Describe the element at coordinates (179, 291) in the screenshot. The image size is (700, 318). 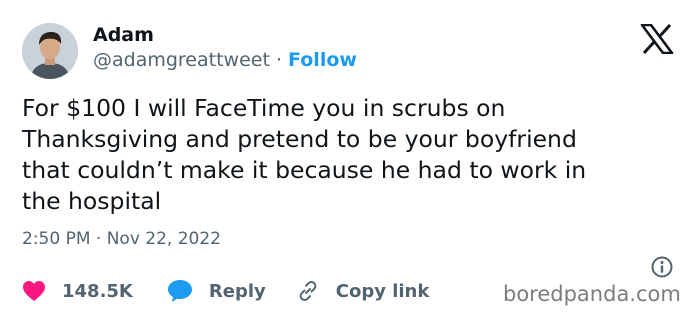
I see `speech-bubble-icon` at that location.